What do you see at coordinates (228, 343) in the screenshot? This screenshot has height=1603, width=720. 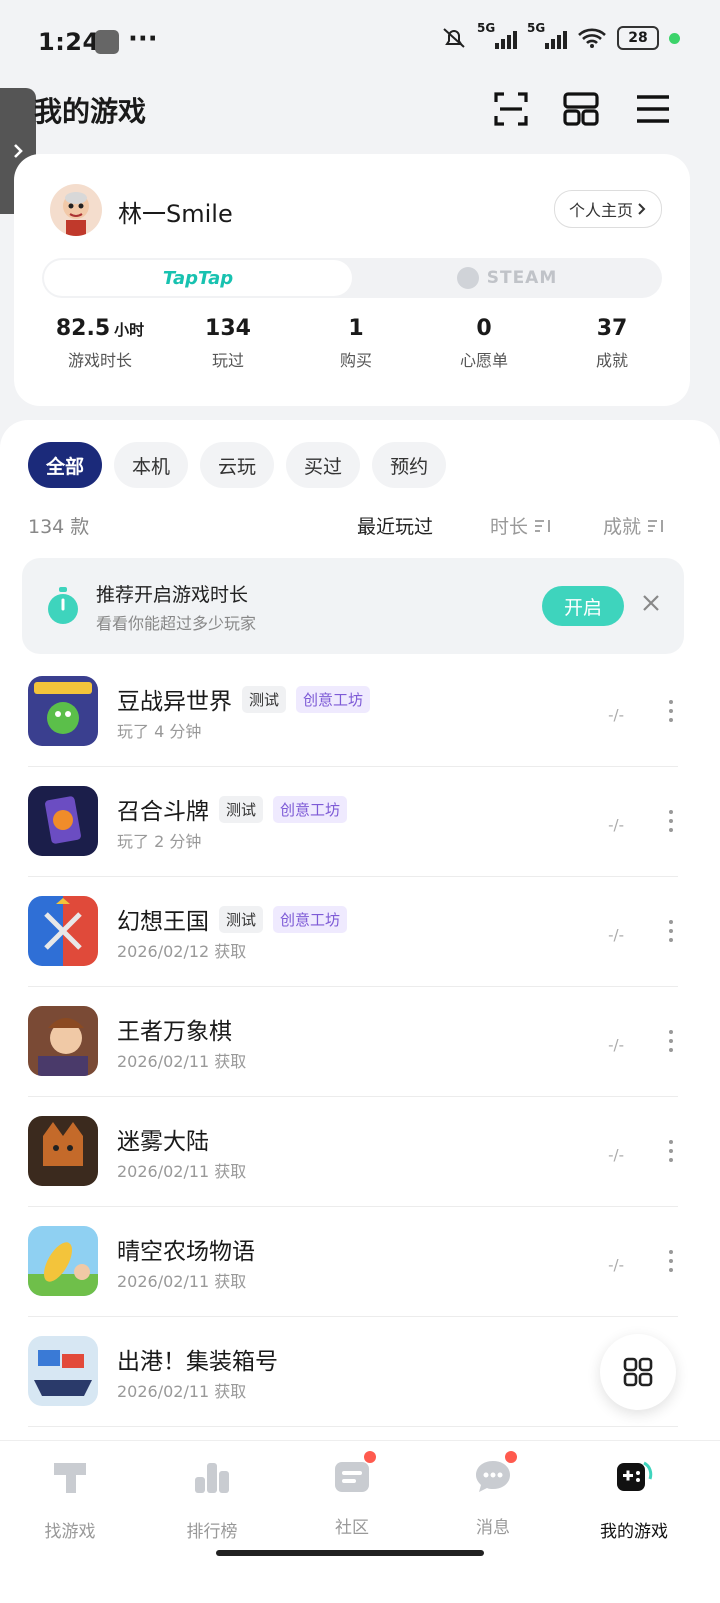 I see `stat-played: 134 玩过` at bounding box center [228, 343].